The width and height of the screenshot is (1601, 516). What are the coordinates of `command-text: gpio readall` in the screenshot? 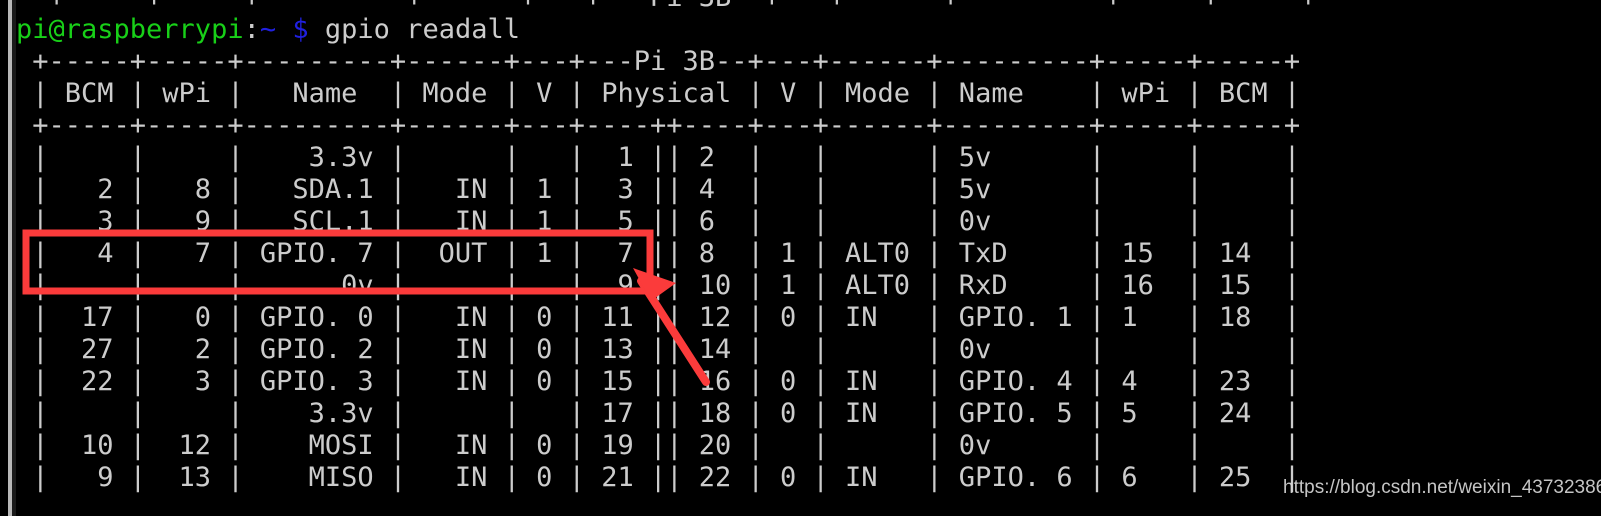 It's located at (422, 29).